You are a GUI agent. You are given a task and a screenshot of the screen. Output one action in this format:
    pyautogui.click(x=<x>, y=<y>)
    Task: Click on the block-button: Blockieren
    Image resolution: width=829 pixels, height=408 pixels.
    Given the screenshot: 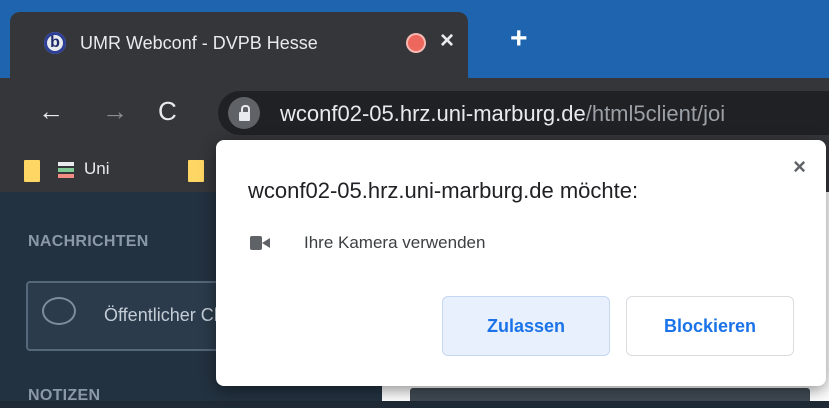 What is the action you would take?
    pyautogui.click(x=710, y=326)
    